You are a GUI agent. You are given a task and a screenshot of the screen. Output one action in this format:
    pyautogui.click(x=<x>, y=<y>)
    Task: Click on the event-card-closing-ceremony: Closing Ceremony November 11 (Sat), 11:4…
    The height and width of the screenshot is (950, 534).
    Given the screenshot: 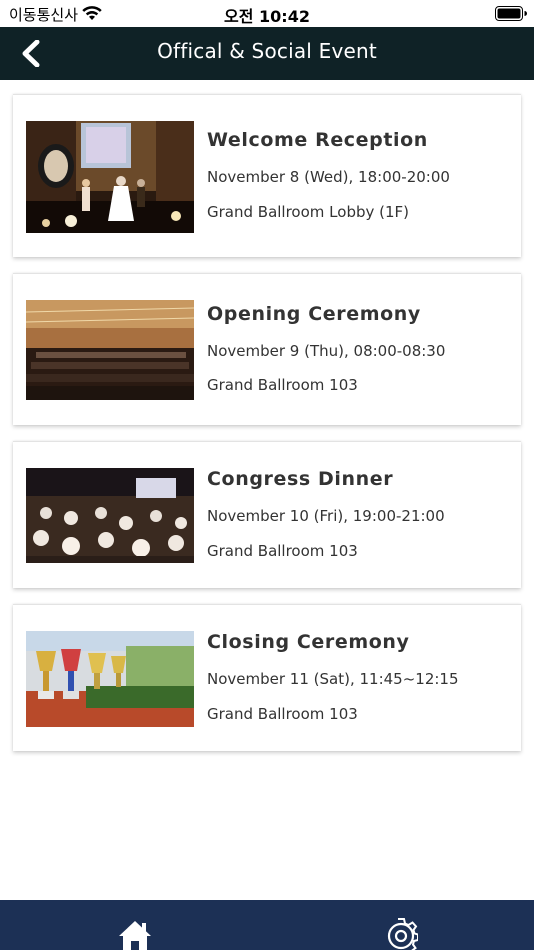 What is the action you would take?
    pyautogui.click(x=267, y=677)
    